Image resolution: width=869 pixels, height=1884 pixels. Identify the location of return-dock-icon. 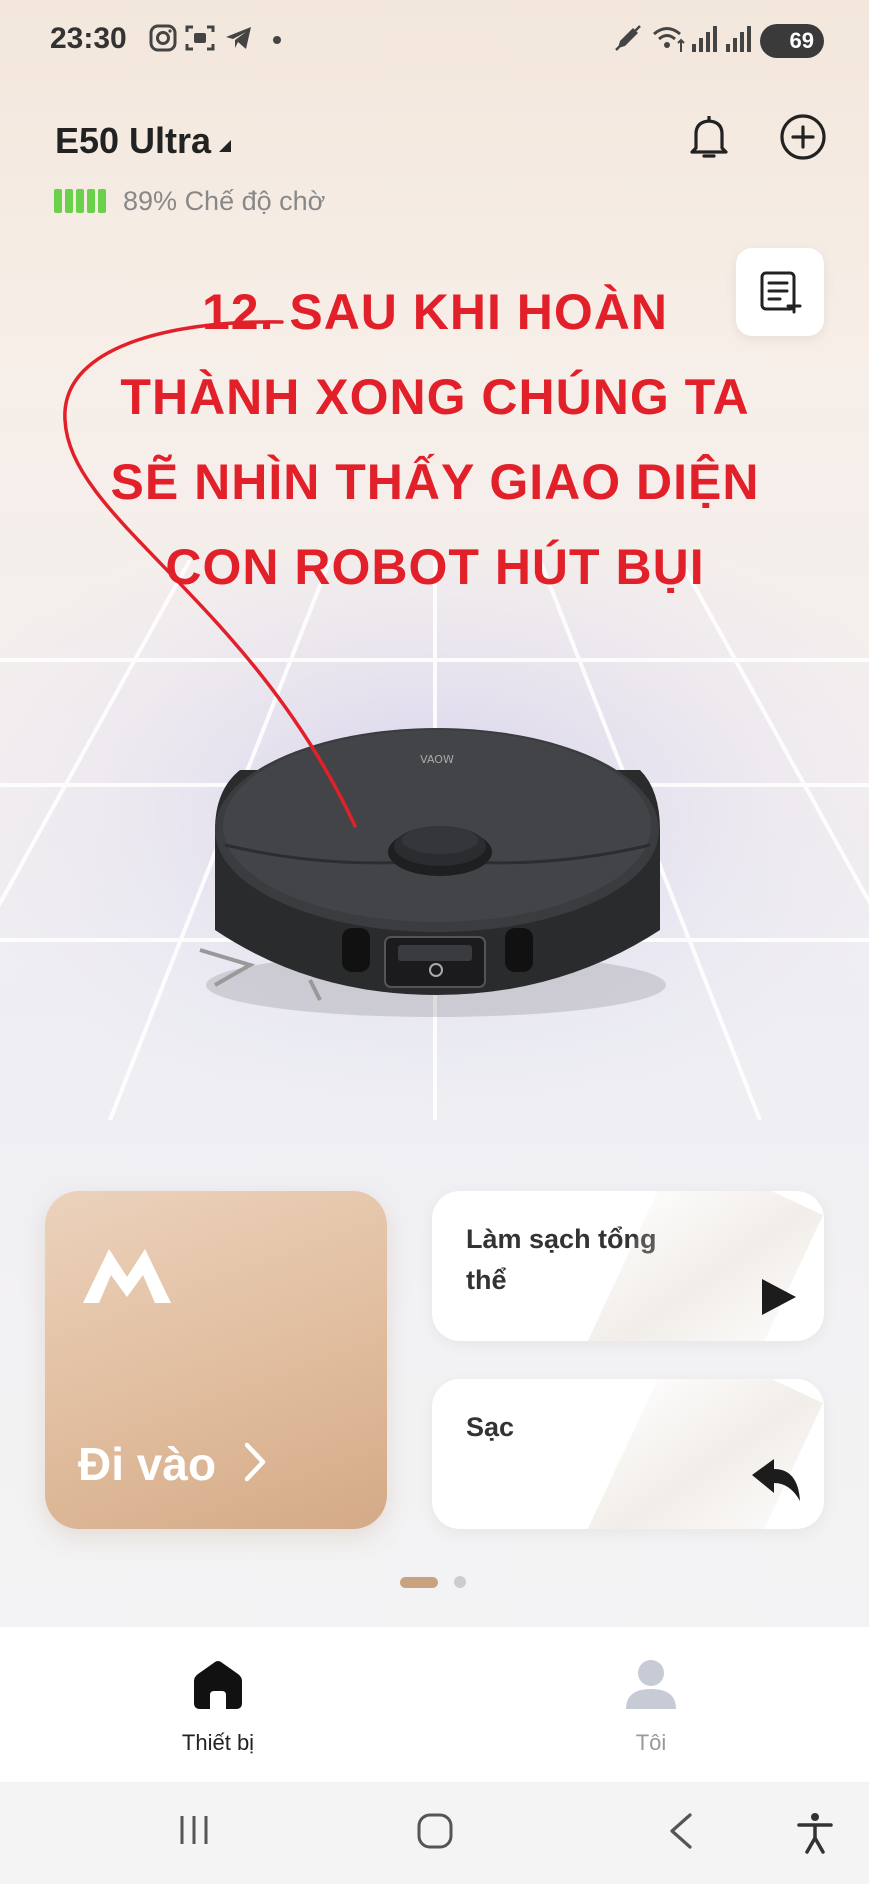
(777, 1481).